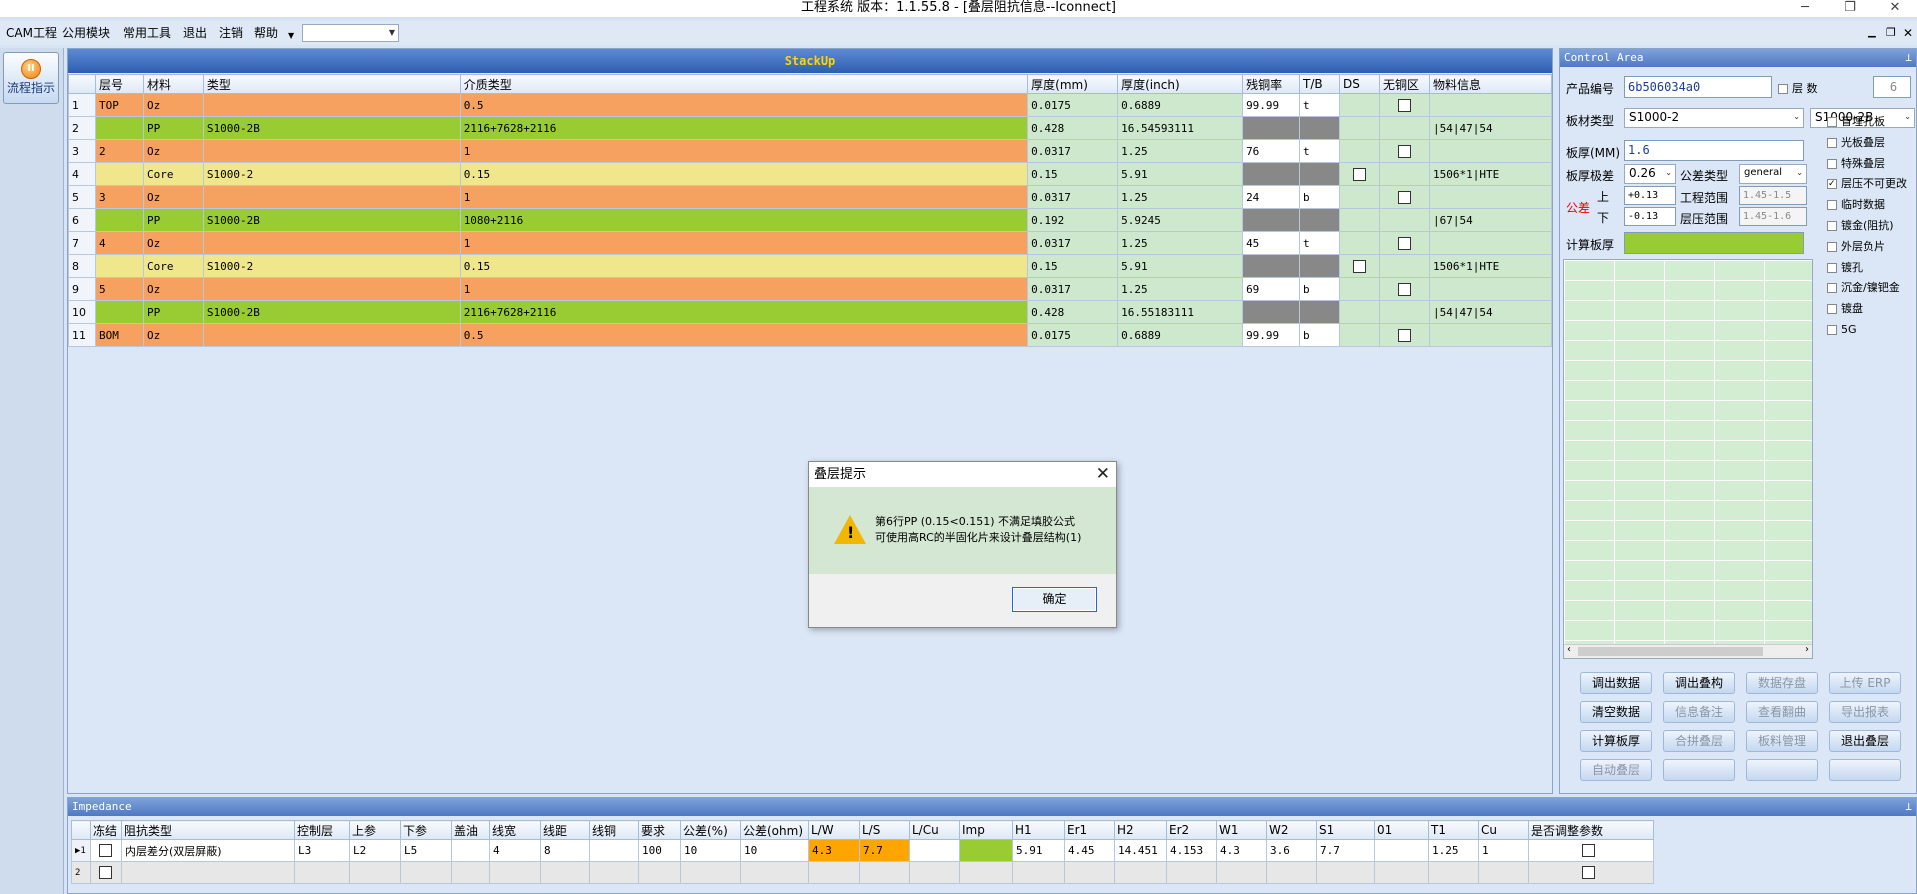 The image size is (1917, 894). What do you see at coordinates (119, 105) in the screenshot?
I see `layer-cell: TOP` at bounding box center [119, 105].